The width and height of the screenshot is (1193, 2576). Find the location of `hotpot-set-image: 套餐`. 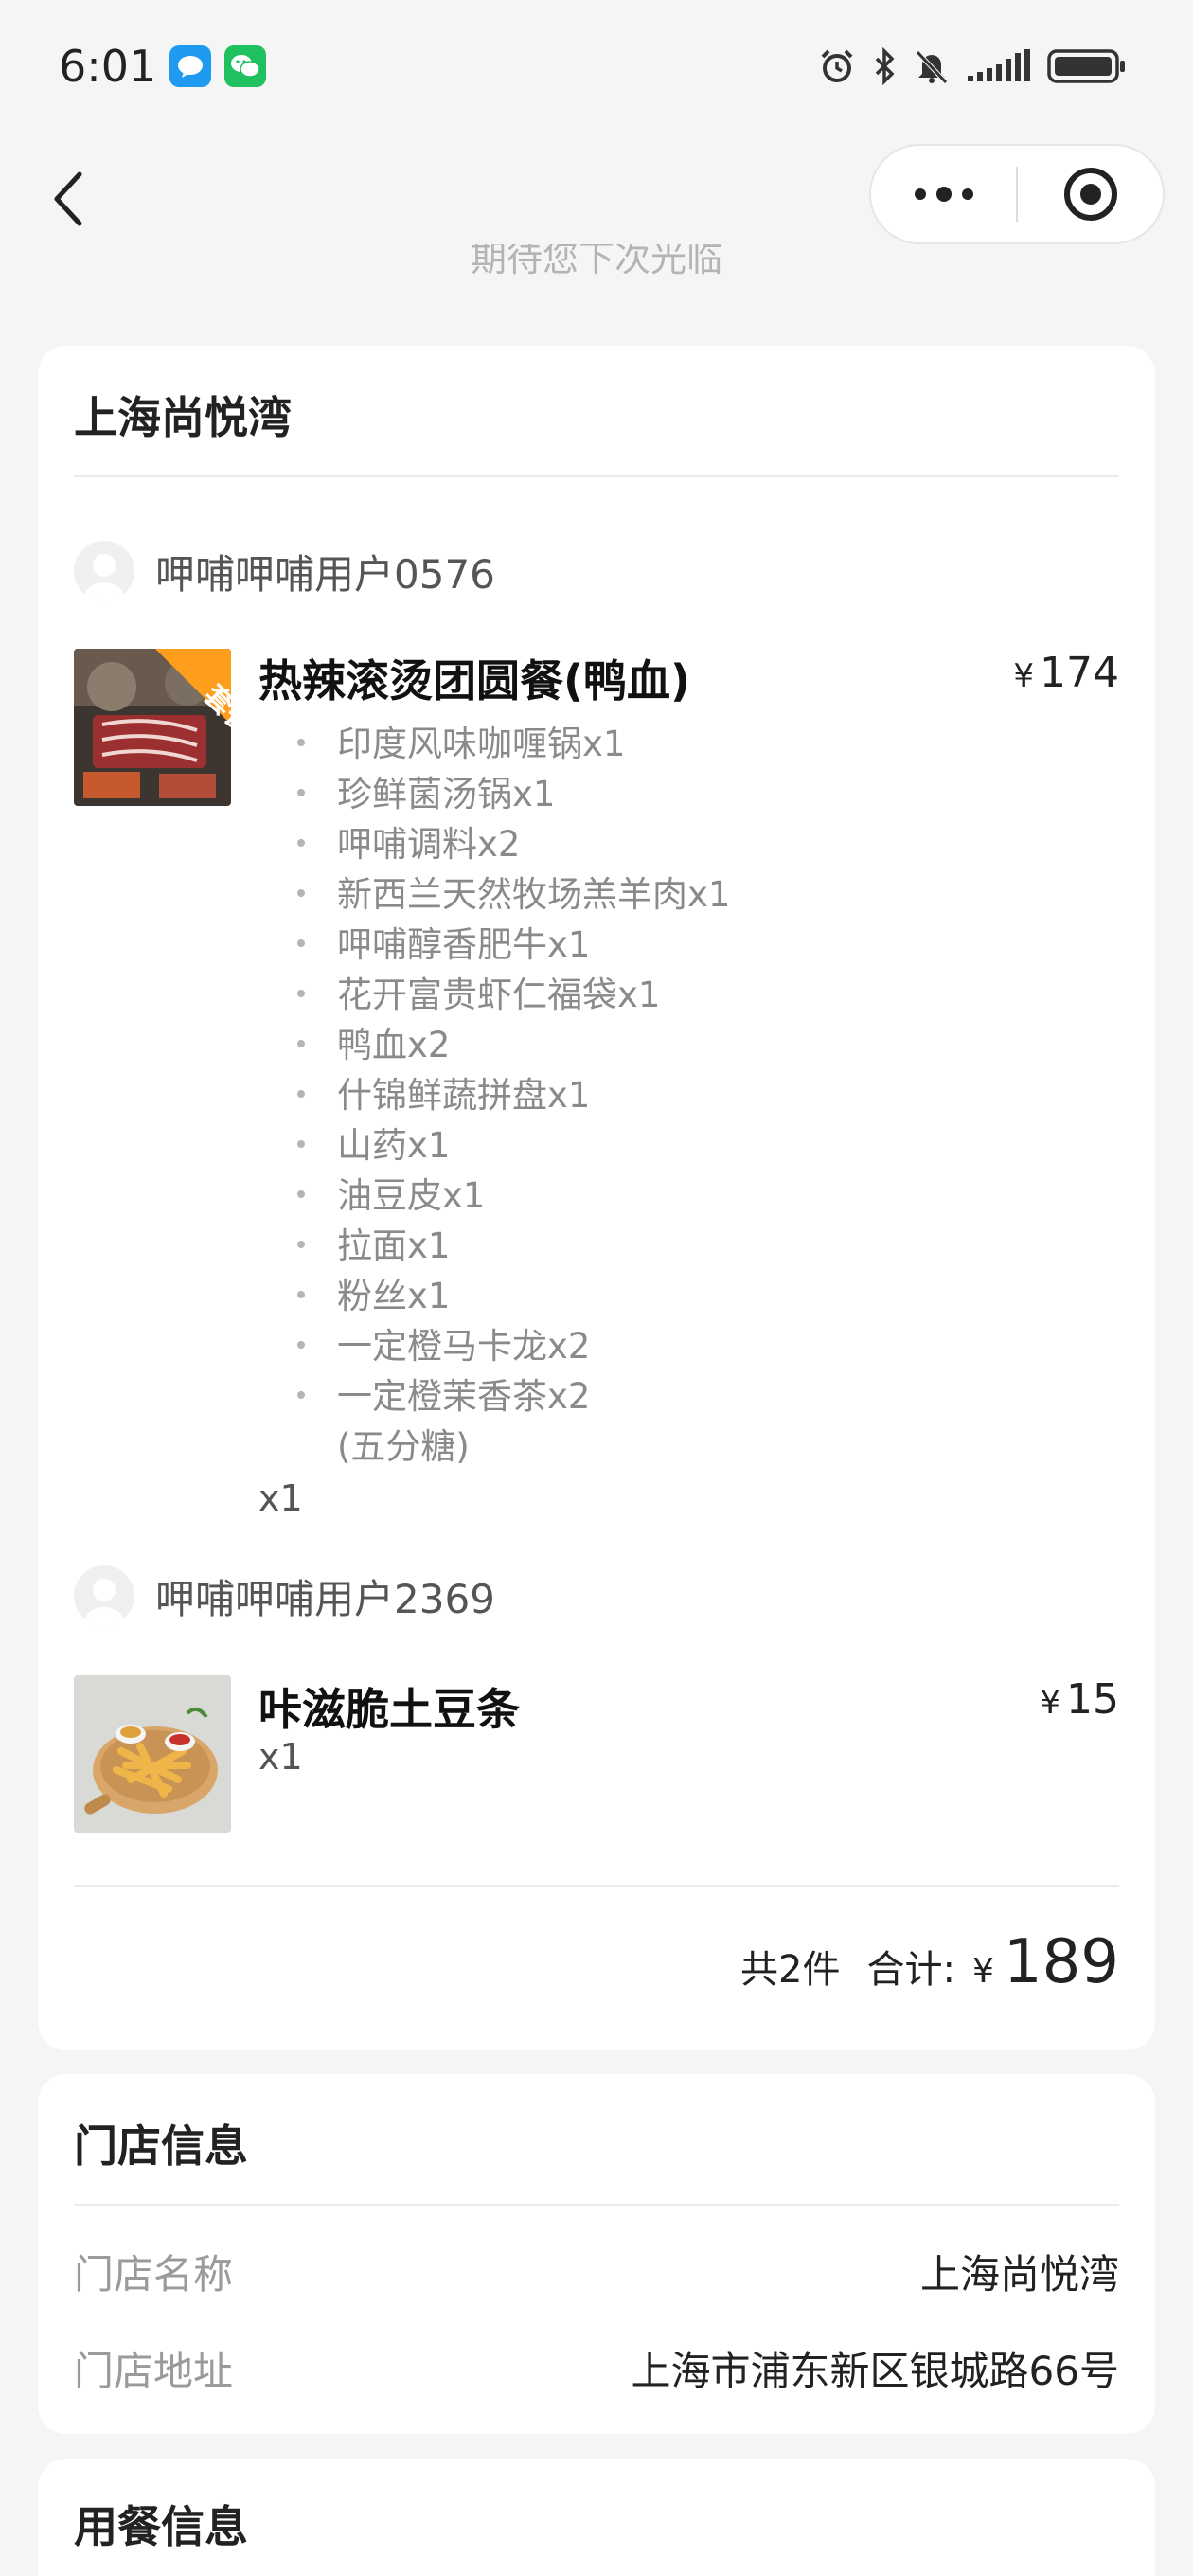

hotpot-set-image: 套餐 is located at coordinates (152, 727).